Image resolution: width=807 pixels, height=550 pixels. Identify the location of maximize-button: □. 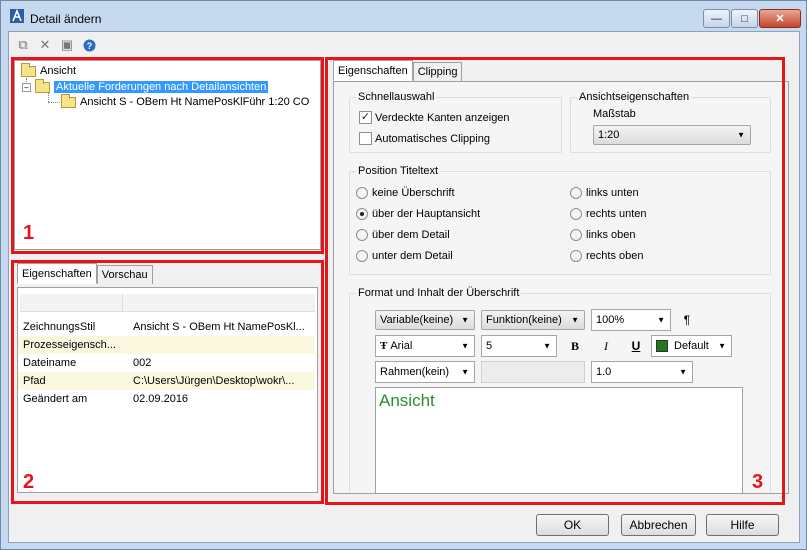
(744, 18).